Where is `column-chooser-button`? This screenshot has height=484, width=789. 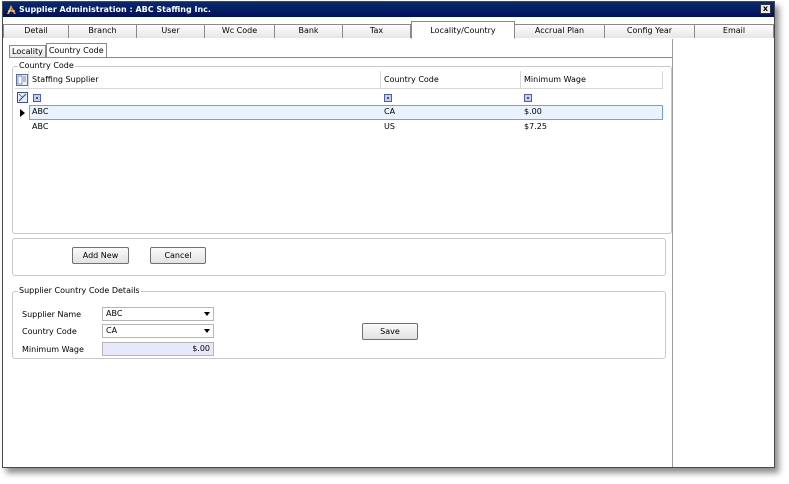 column-chooser-button is located at coordinates (22, 80).